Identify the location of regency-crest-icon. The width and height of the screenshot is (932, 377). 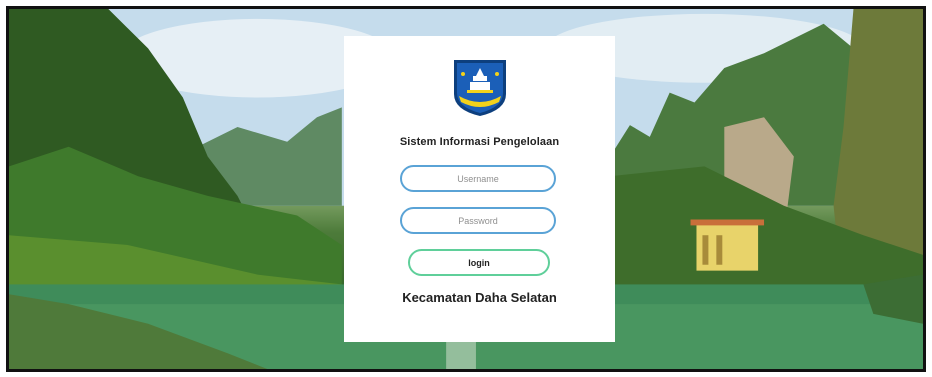
(480, 88).